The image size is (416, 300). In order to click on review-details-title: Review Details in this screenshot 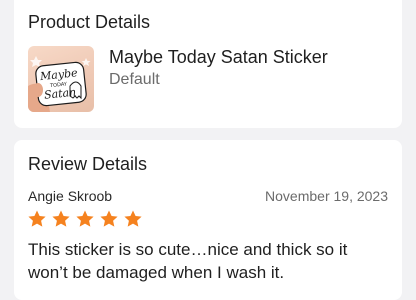, I will do `click(88, 164)`.